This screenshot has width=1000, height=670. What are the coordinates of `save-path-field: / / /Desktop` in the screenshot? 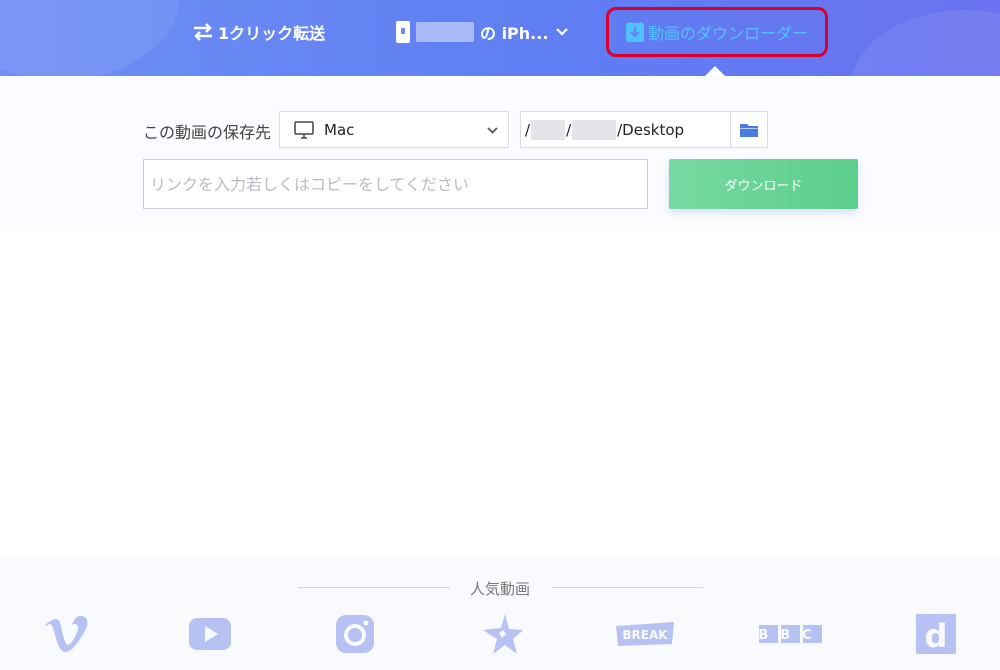 It's located at (644, 129).